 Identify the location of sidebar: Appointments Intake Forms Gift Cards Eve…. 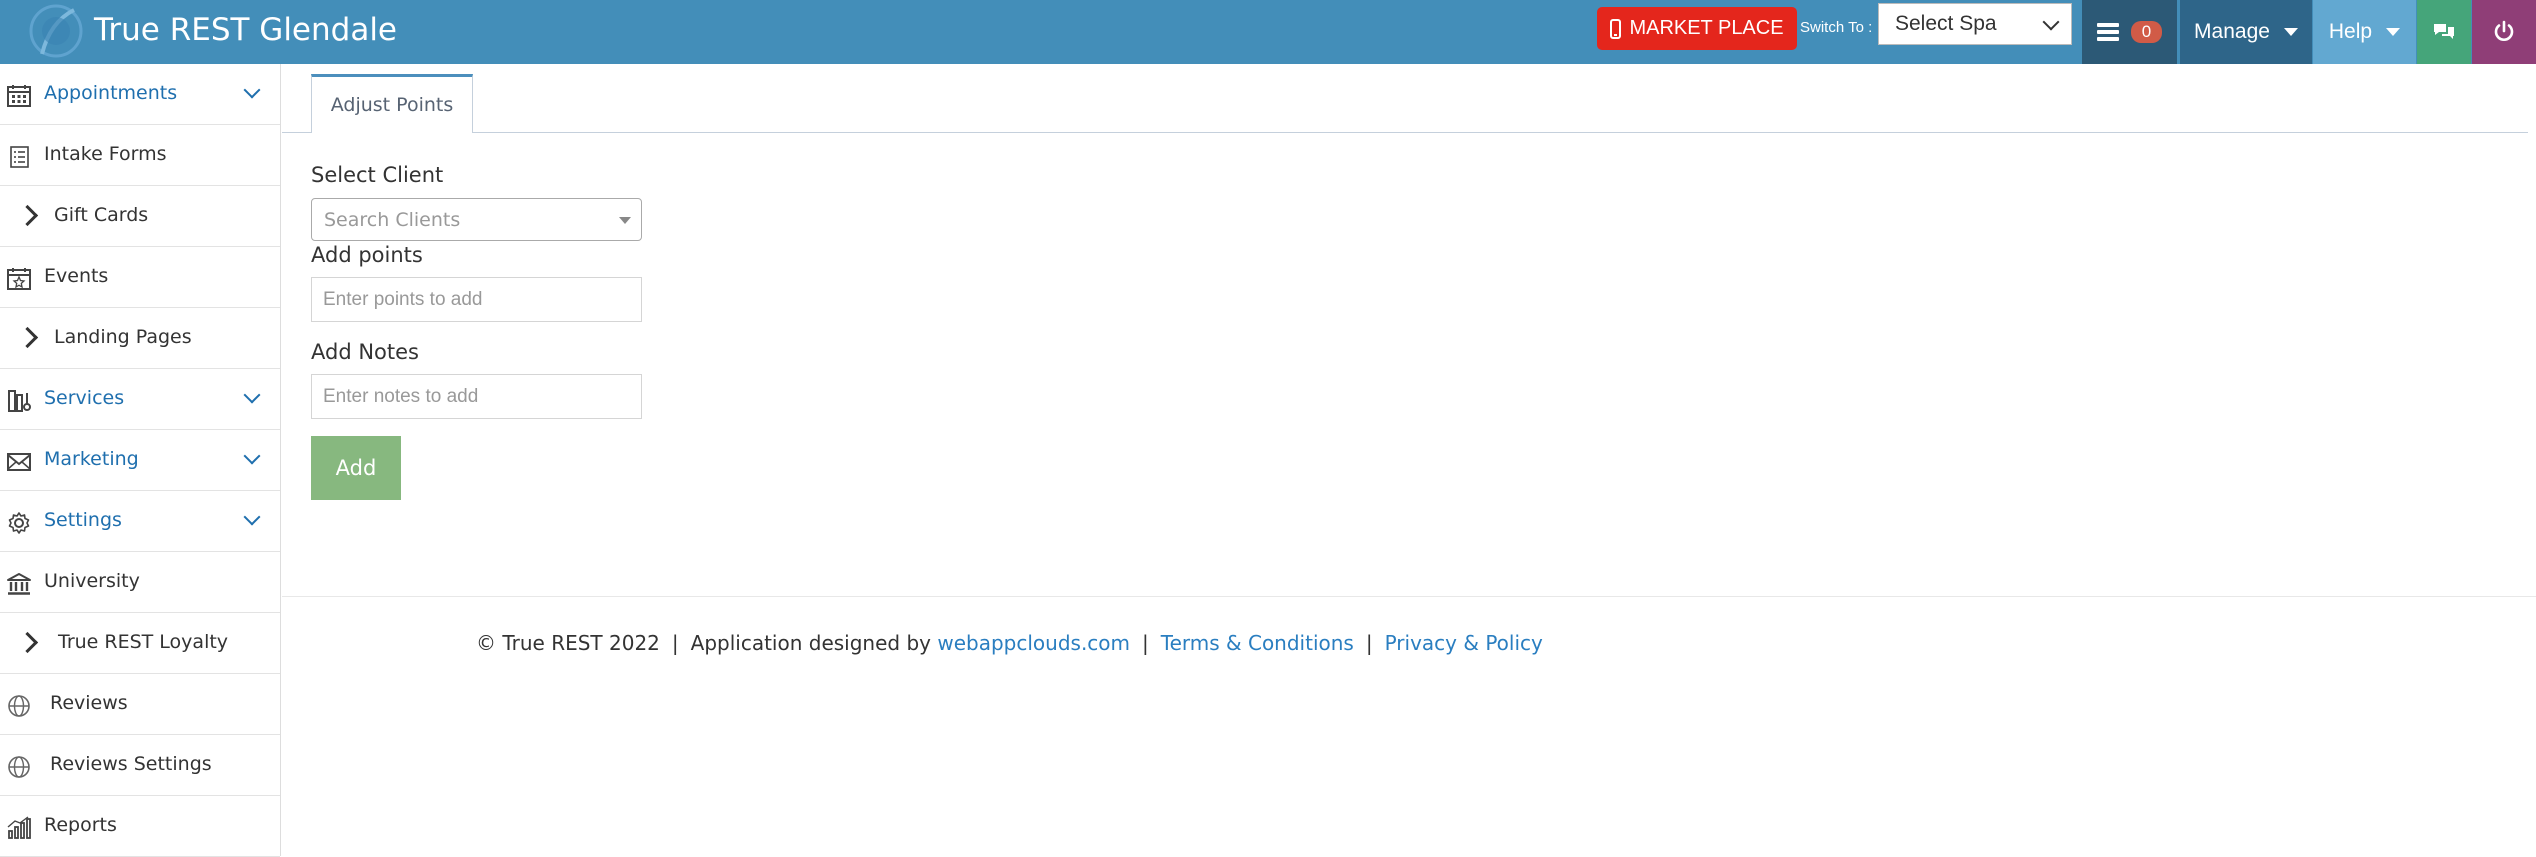
(140, 460).